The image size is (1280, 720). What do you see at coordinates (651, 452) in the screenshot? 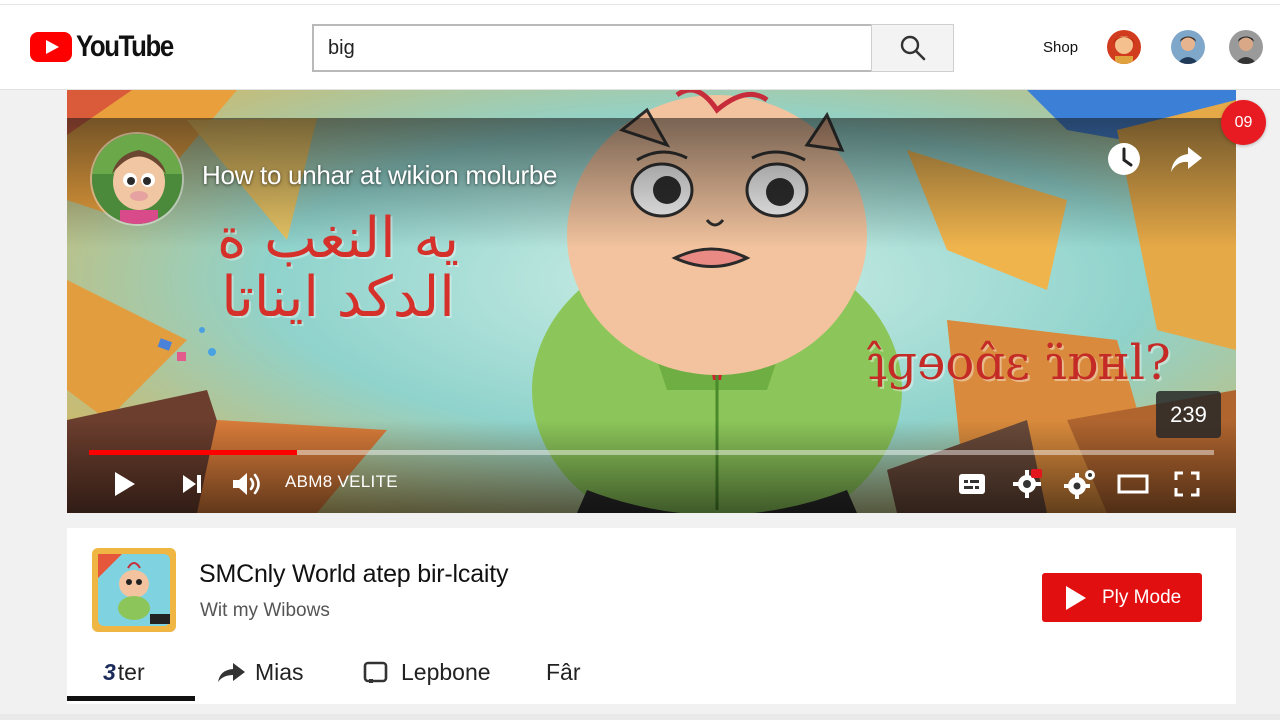
I see `progress-bar` at bounding box center [651, 452].